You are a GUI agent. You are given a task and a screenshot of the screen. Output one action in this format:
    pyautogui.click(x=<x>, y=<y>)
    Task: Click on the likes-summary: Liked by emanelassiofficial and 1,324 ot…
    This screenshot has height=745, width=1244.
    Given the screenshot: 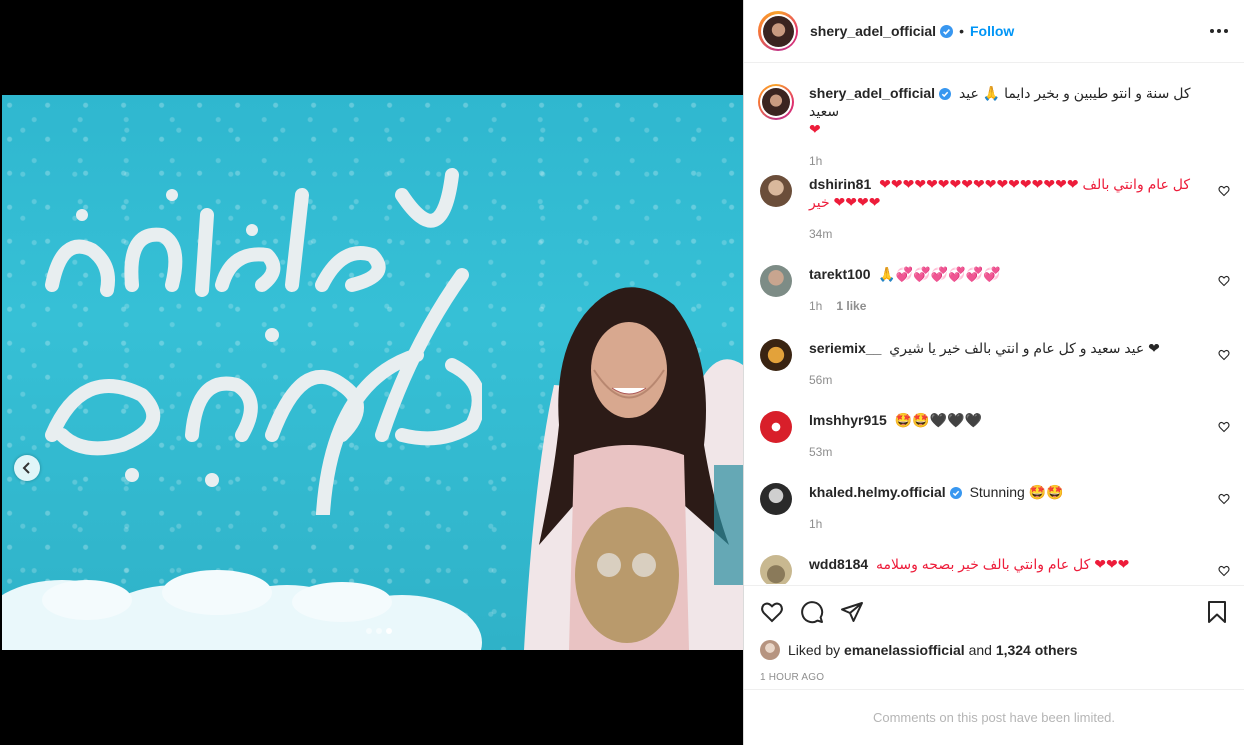 What is the action you would take?
    pyautogui.click(x=919, y=650)
    